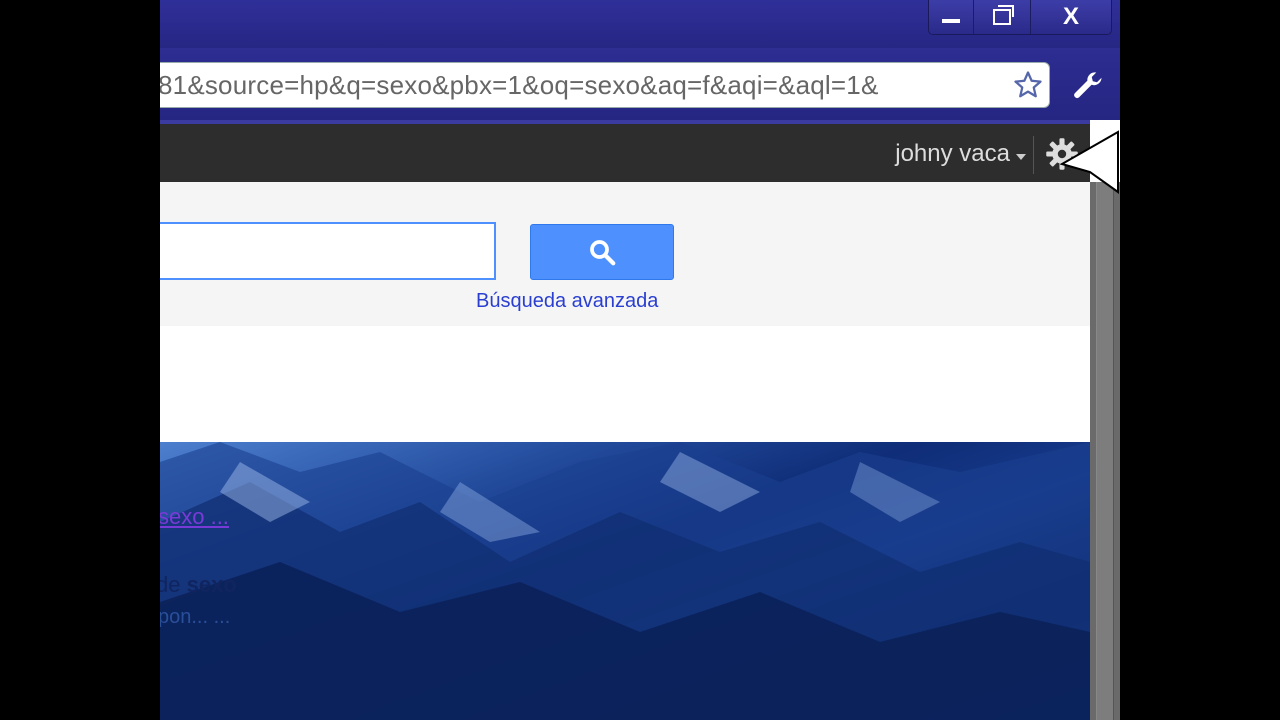 This screenshot has height=720, width=1280. What do you see at coordinates (640, 24) in the screenshot?
I see `title-bar: X` at bounding box center [640, 24].